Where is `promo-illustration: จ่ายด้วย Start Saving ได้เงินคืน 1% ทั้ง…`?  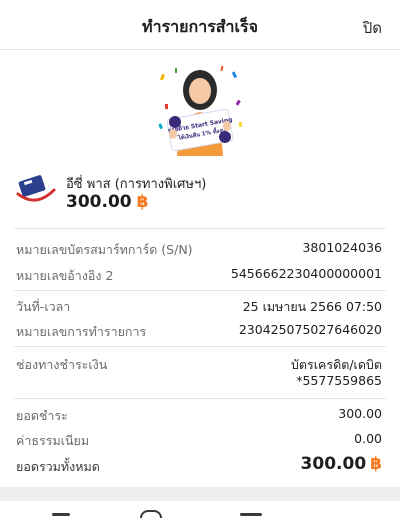
promo-illustration: จ่ายด้วย Start Saving ได้เงินคืน 1% ทั้ง… is located at coordinates (200, 110).